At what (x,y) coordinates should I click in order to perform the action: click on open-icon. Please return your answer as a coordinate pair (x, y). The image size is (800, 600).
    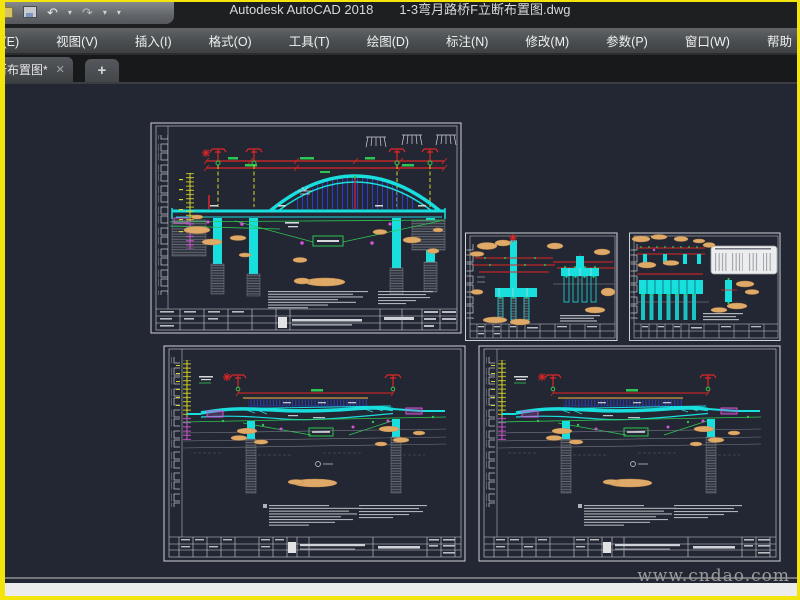
    Looking at the image, I should click on (6, 12).